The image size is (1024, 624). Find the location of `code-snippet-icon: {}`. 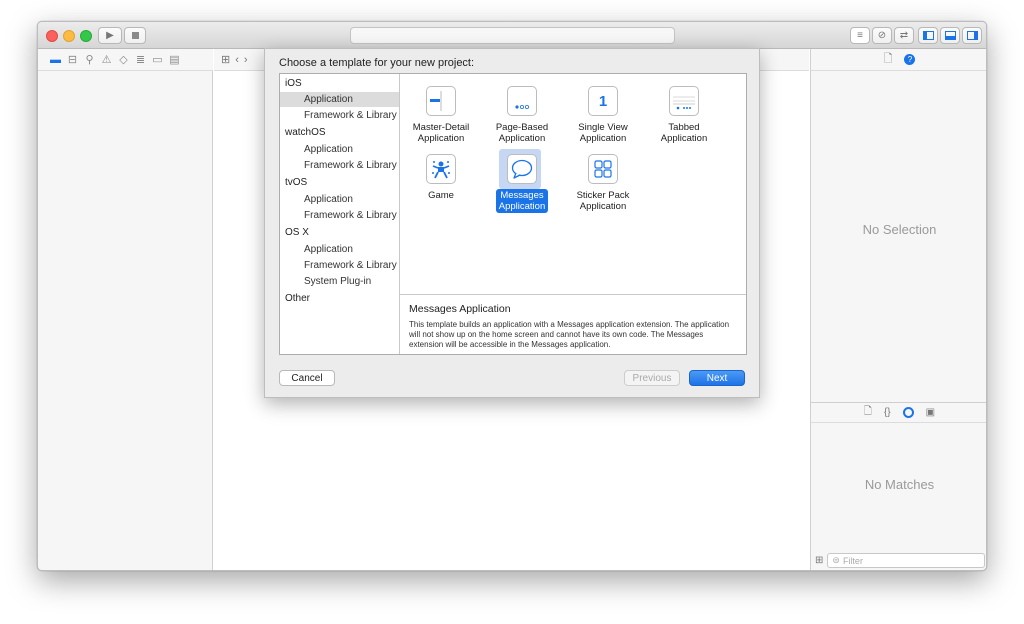

code-snippet-icon: {} is located at coordinates (887, 412).